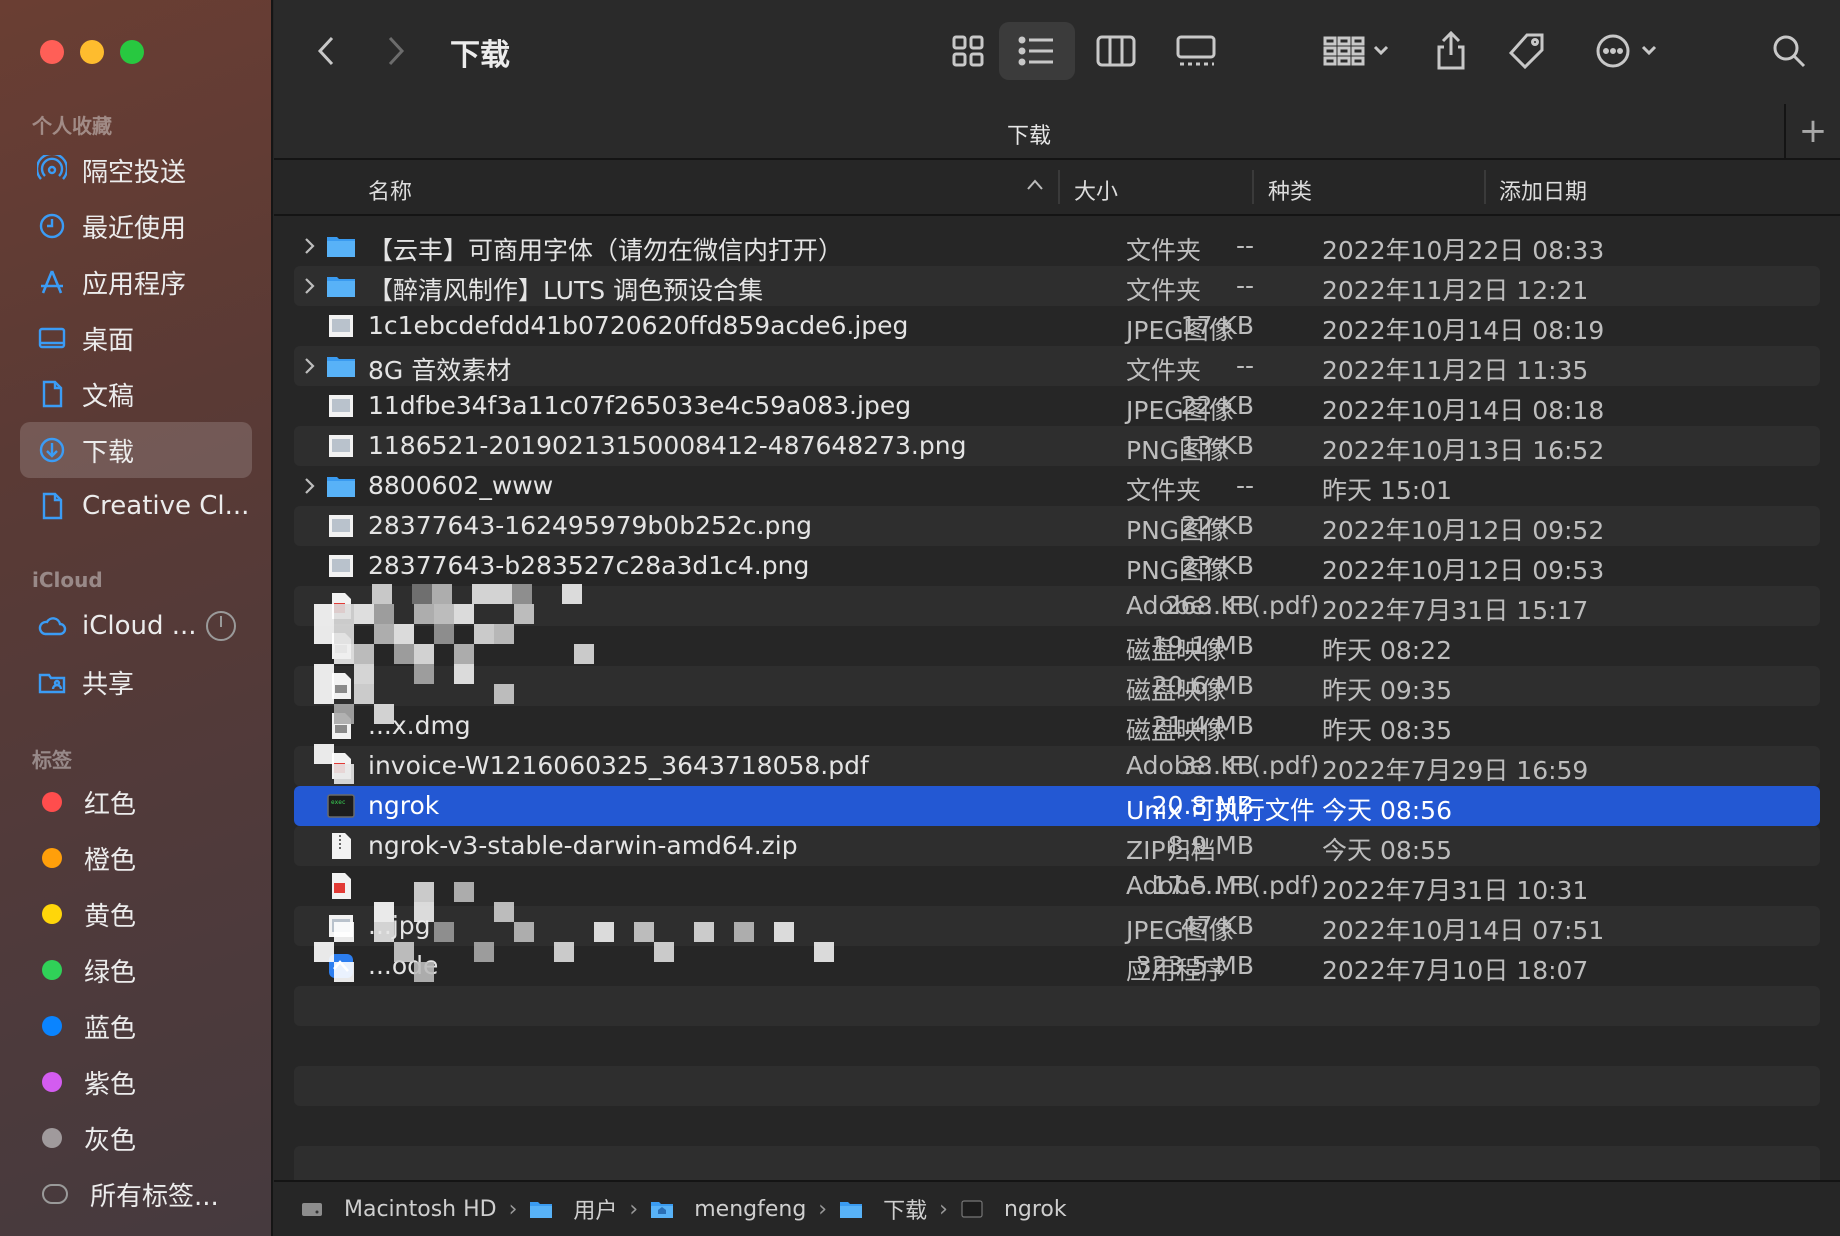 The image size is (1840, 1236). Describe the element at coordinates (1013, 1209) in the screenshot. I see `path-crumb: ngrok` at that location.